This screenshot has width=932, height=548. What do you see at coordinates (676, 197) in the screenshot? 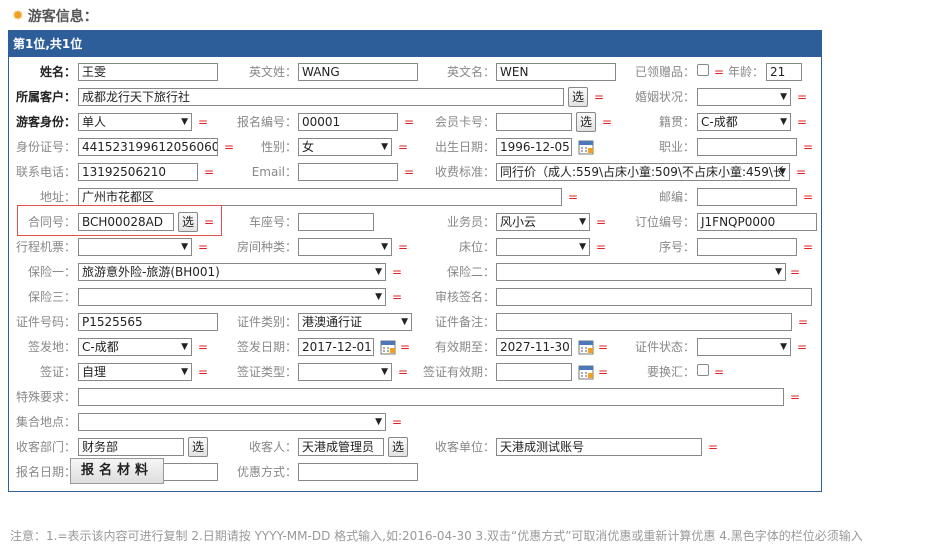
I see `label-postcode: 邮编：` at bounding box center [676, 197].